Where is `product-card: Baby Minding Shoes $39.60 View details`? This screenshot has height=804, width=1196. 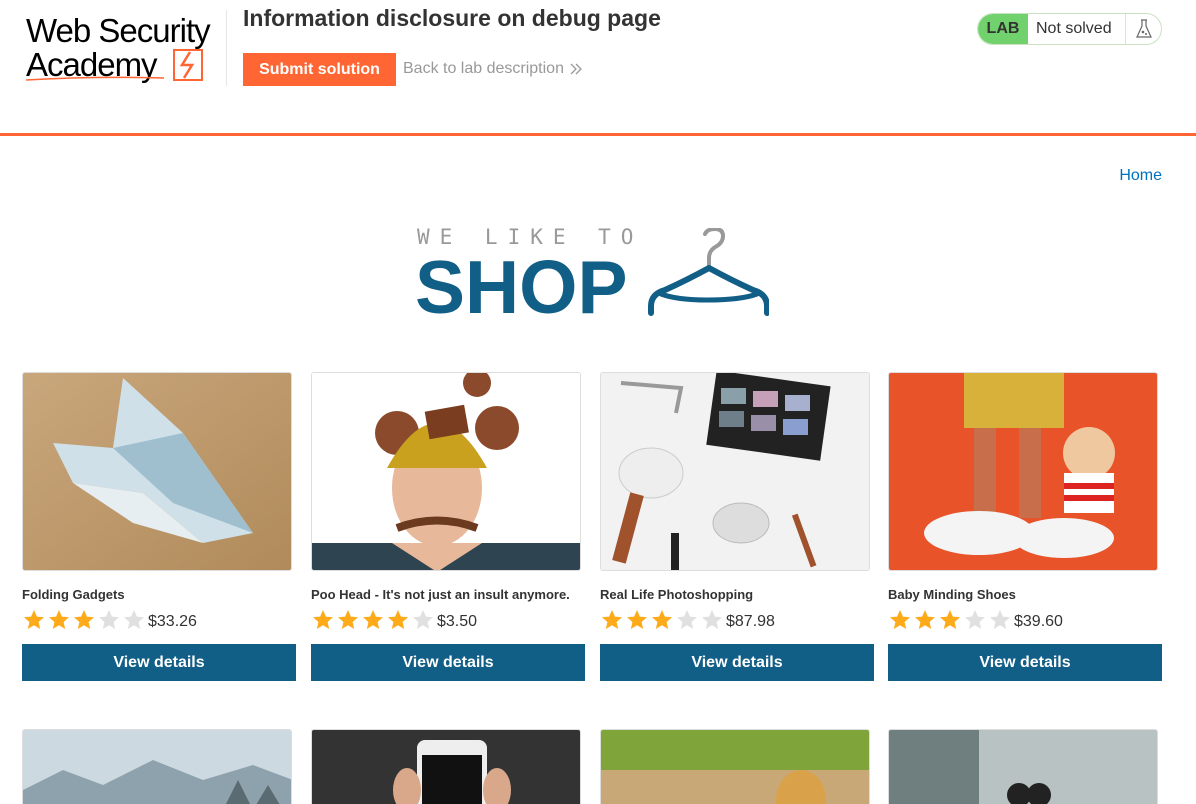
product-card: Baby Minding Shoes $39.60 View details is located at coordinates (1025, 526).